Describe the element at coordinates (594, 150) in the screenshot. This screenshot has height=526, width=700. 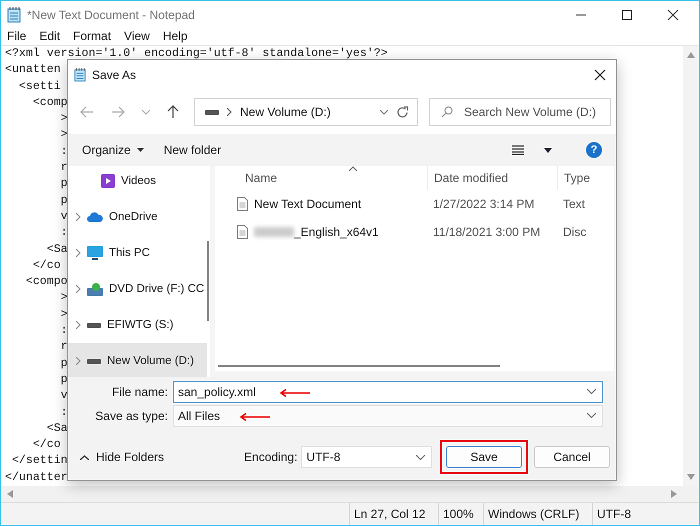
I see `help-button: ?` at that location.